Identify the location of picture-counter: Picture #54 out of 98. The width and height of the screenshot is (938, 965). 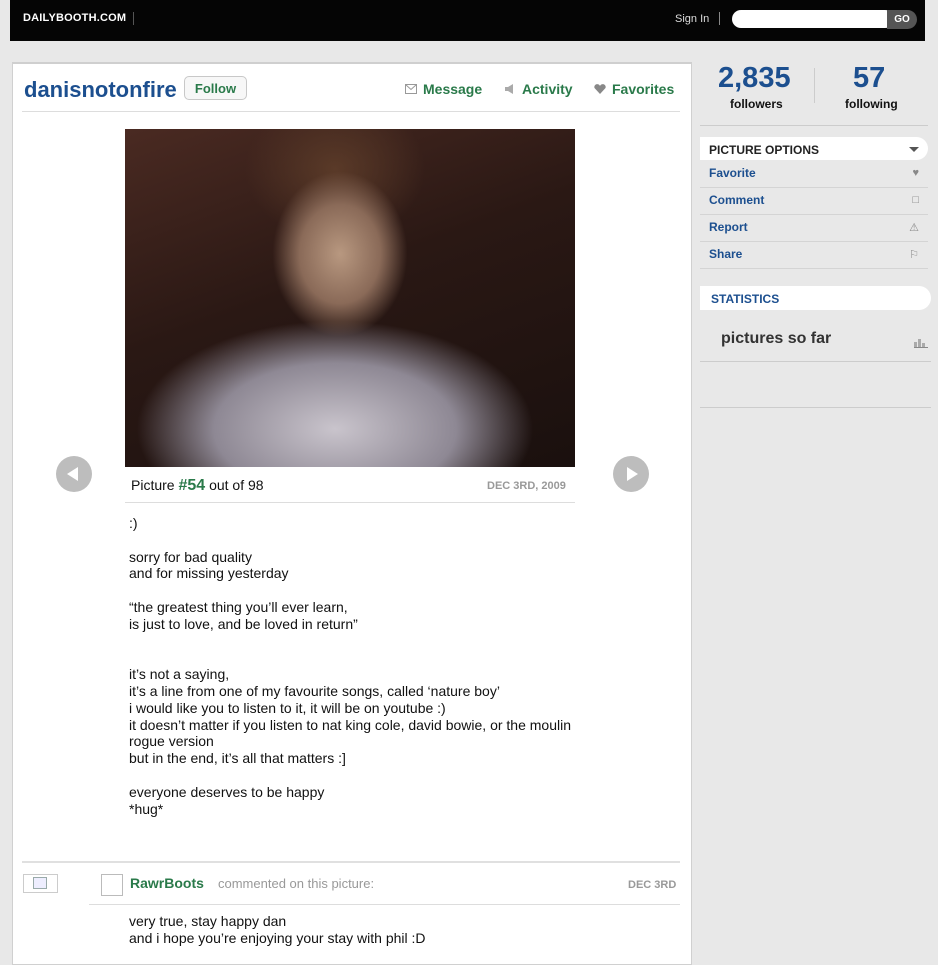
(197, 486).